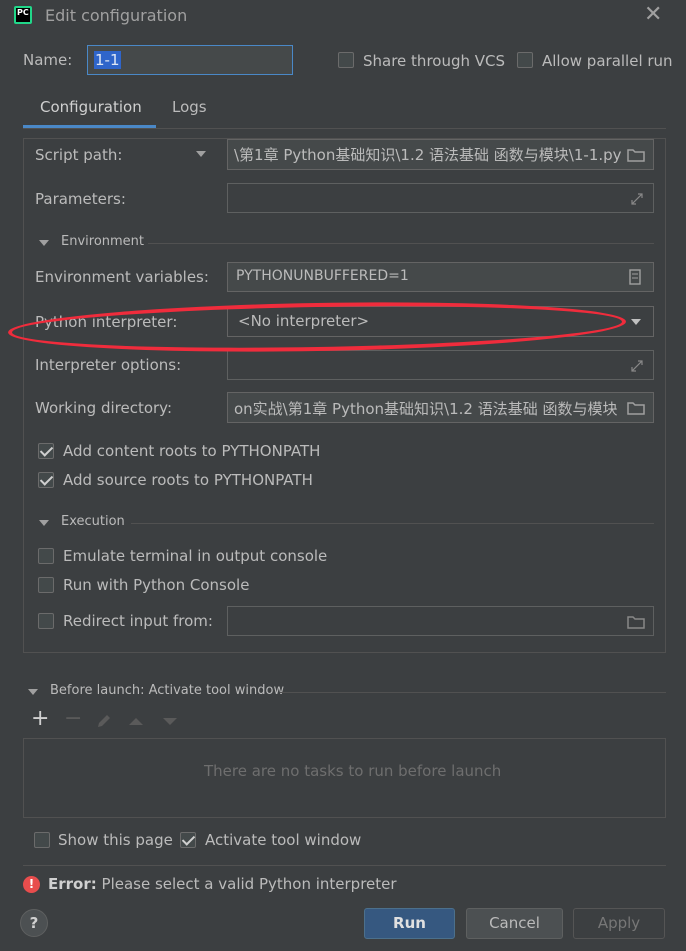 The height and width of the screenshot is (951, 686). I want to click on redirect-input-label: Redirect input from:, so click(138, 621).